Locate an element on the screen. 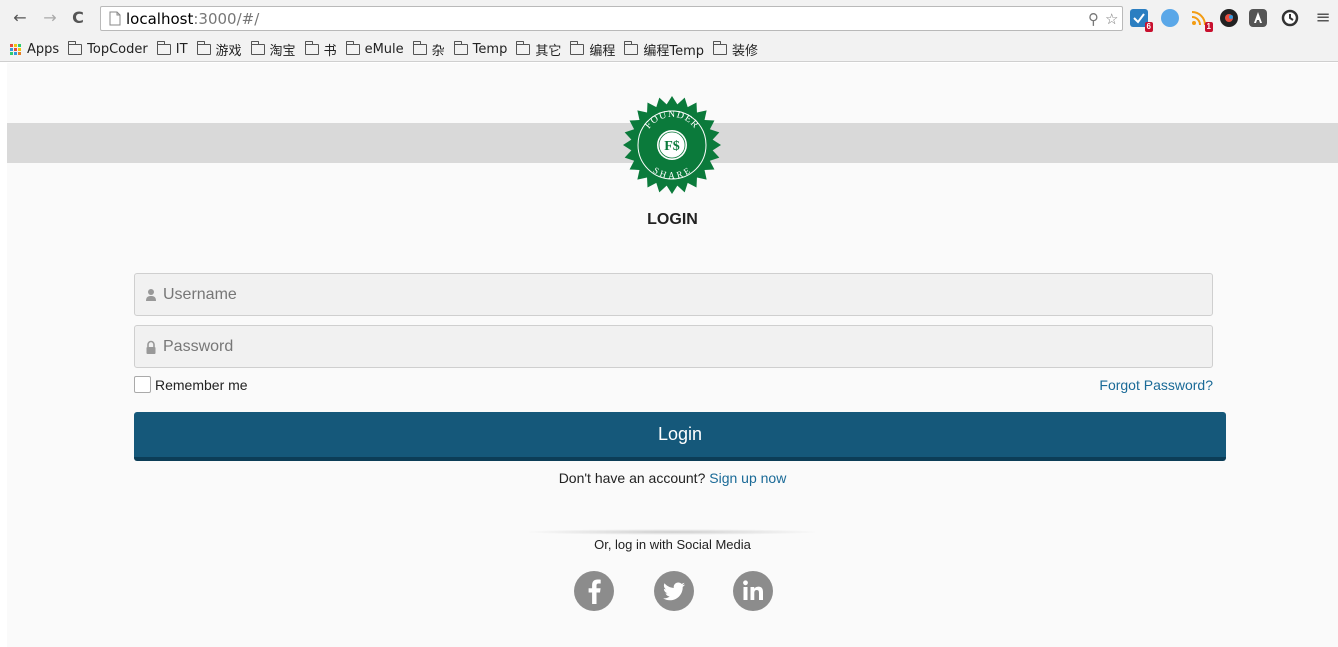  zoom-icon: ⚲ is located at coordinates (1093, 19).